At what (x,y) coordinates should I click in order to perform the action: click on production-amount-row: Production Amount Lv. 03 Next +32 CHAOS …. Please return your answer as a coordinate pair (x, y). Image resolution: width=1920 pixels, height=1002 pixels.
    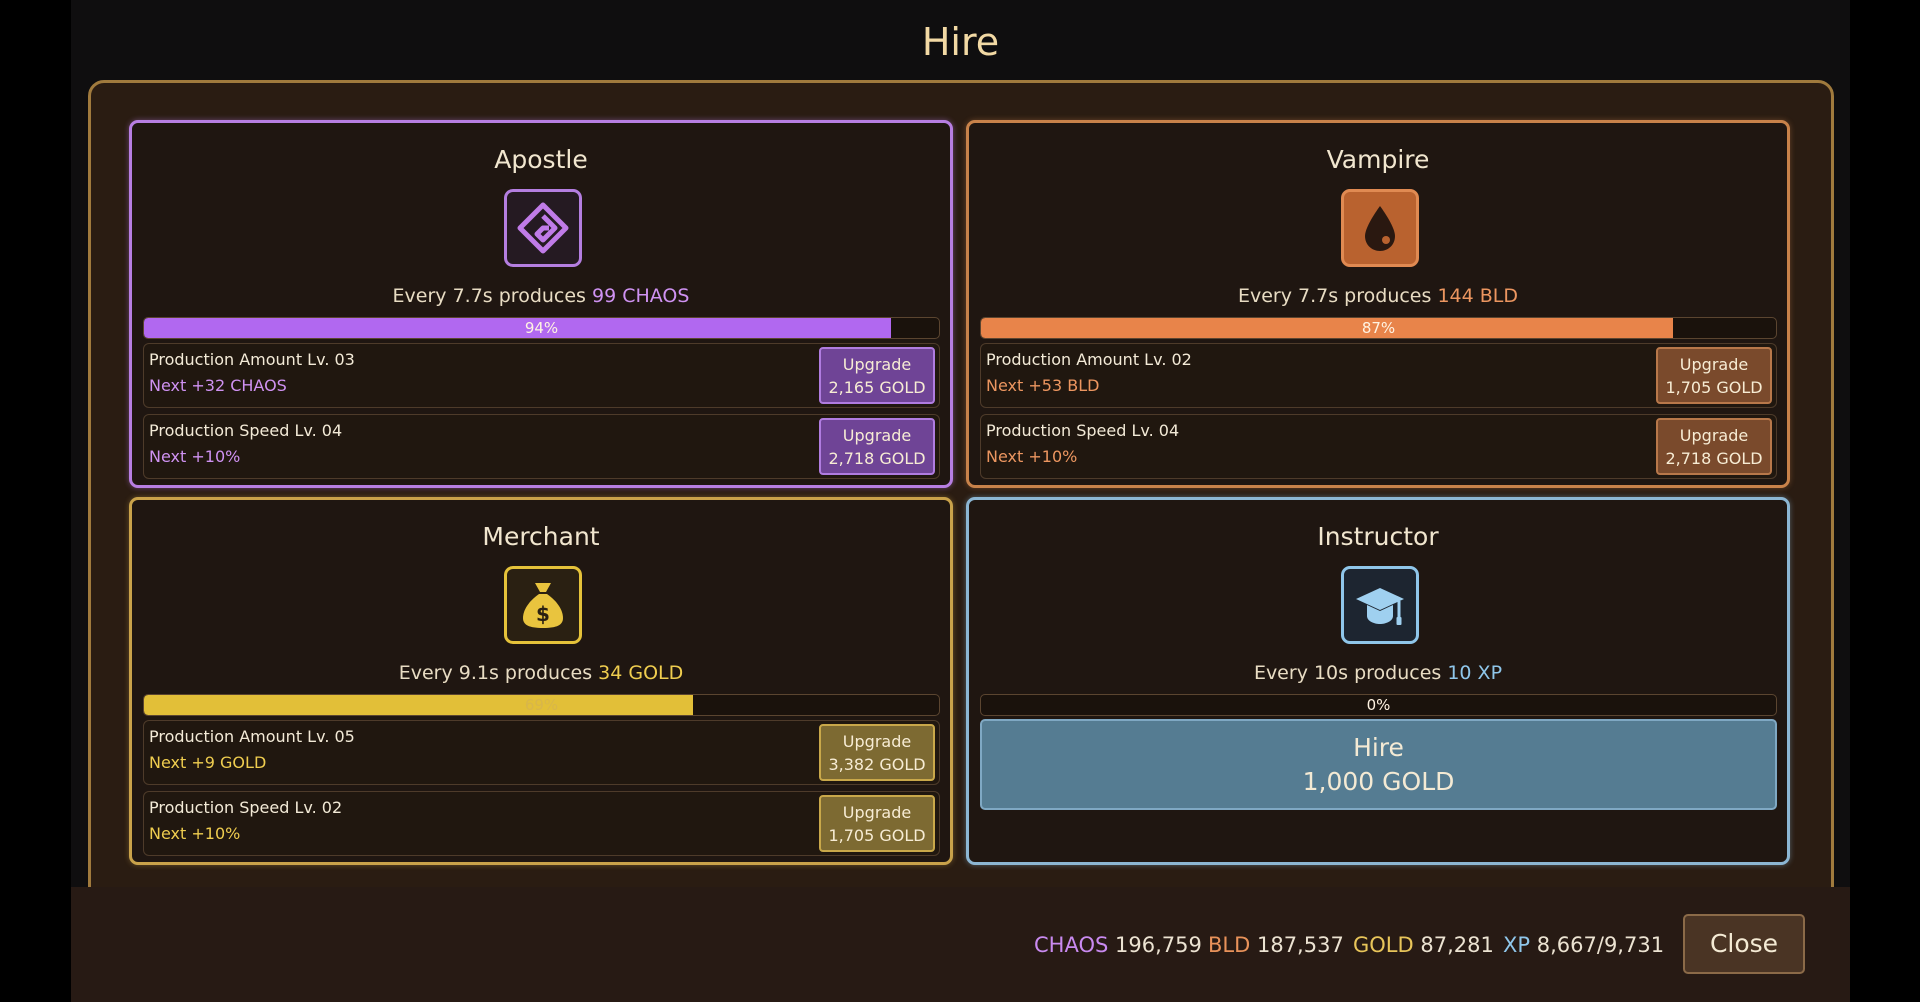
    Looking at the image, I should click on (541, 375).